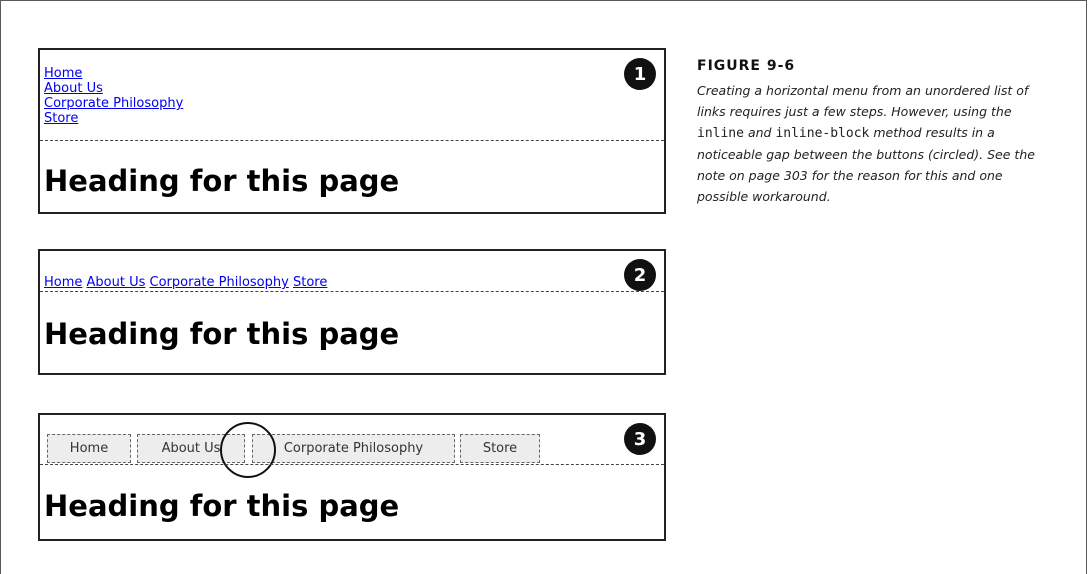 This screenshot has width=1088, height=574. I want to click on vertical-nav-list: Home About Us Corporate Philosophy Store, so click(113, 96).